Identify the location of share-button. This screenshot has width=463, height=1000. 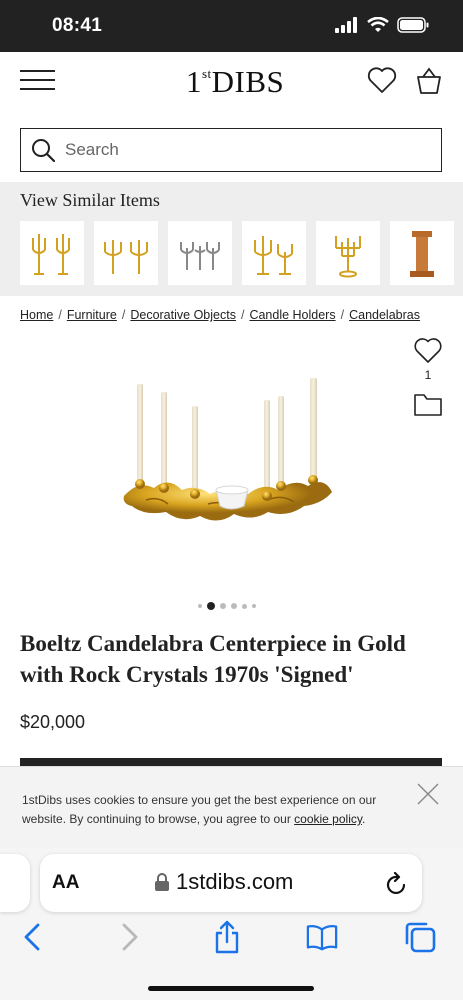
(227, 937).